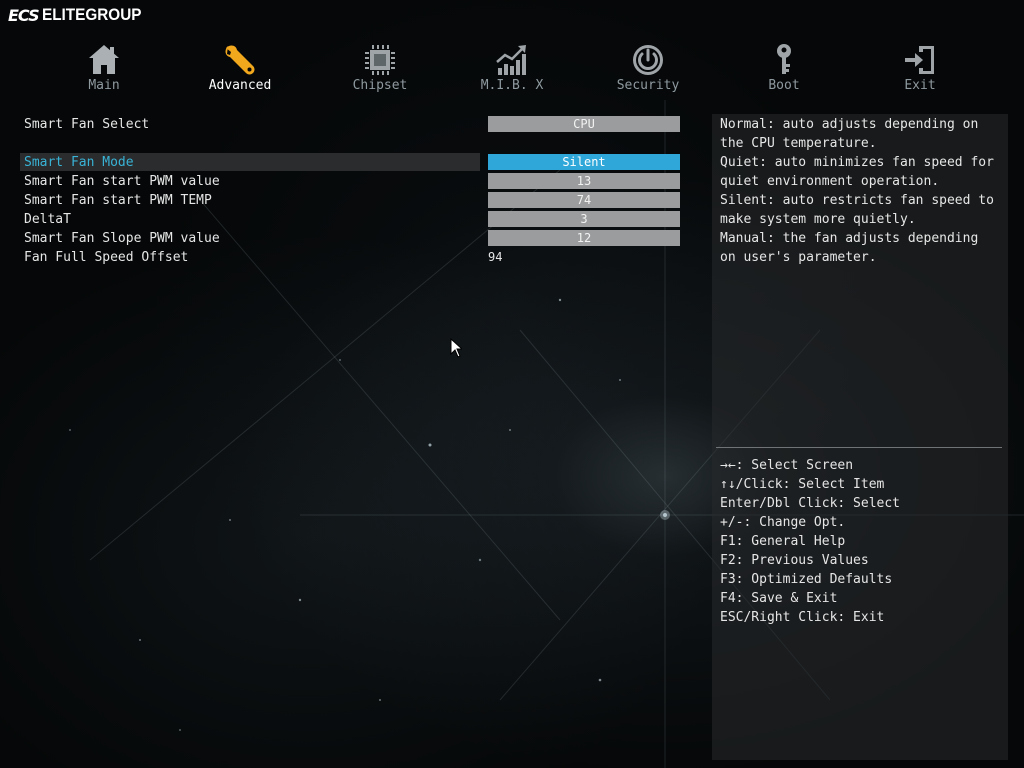  I want to click on tab-advanced: Advanced, so click(240, 70).